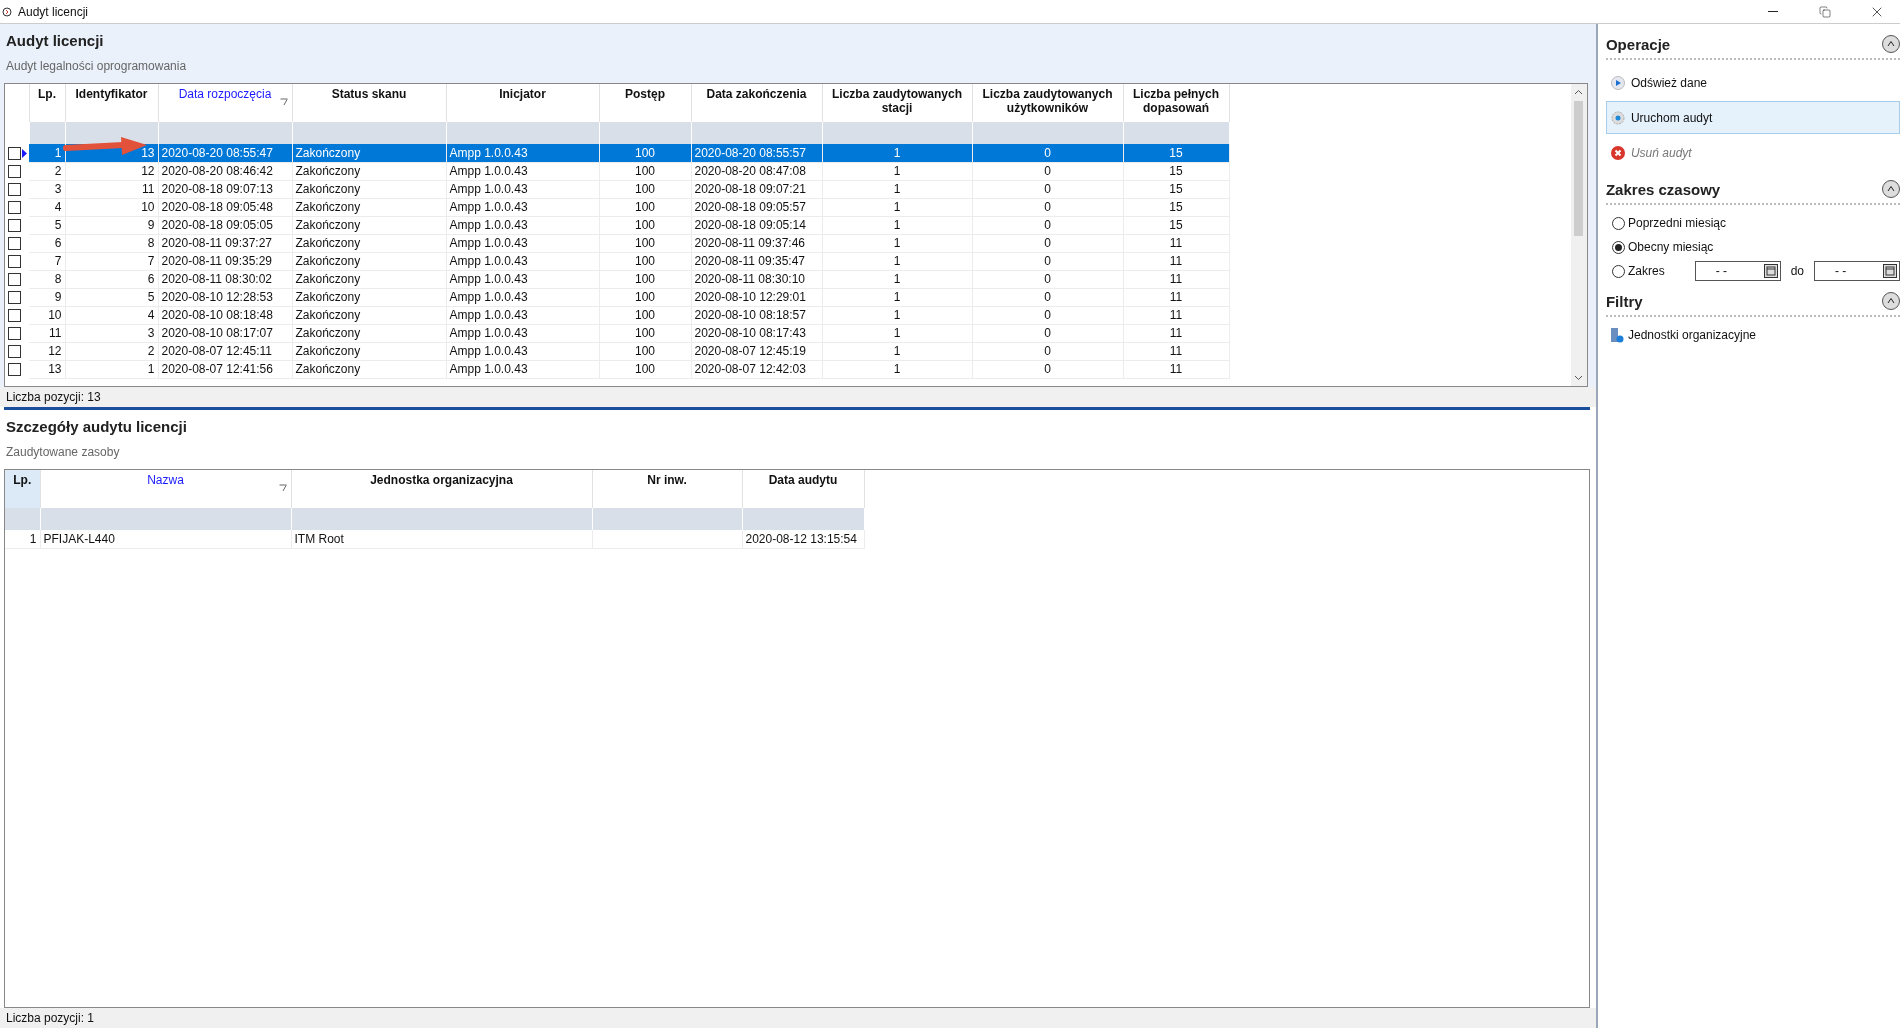 The width and height of the screenshot is (1900, 1028). I want to click on radio-option: Poprzedni miesiąc, so click(1665, 223).